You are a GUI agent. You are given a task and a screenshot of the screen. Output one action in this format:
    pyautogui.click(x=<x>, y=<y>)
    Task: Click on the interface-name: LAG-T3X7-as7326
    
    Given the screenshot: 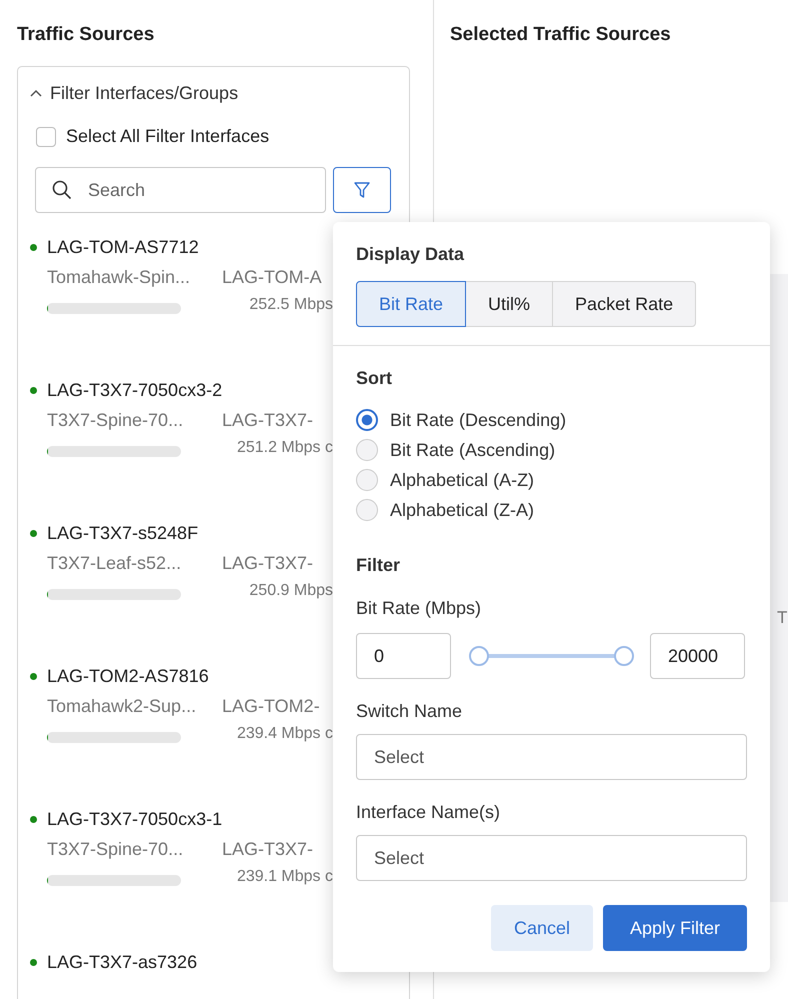 What is the action you would take?
    pyautogui.click(x=122, y=962)
    